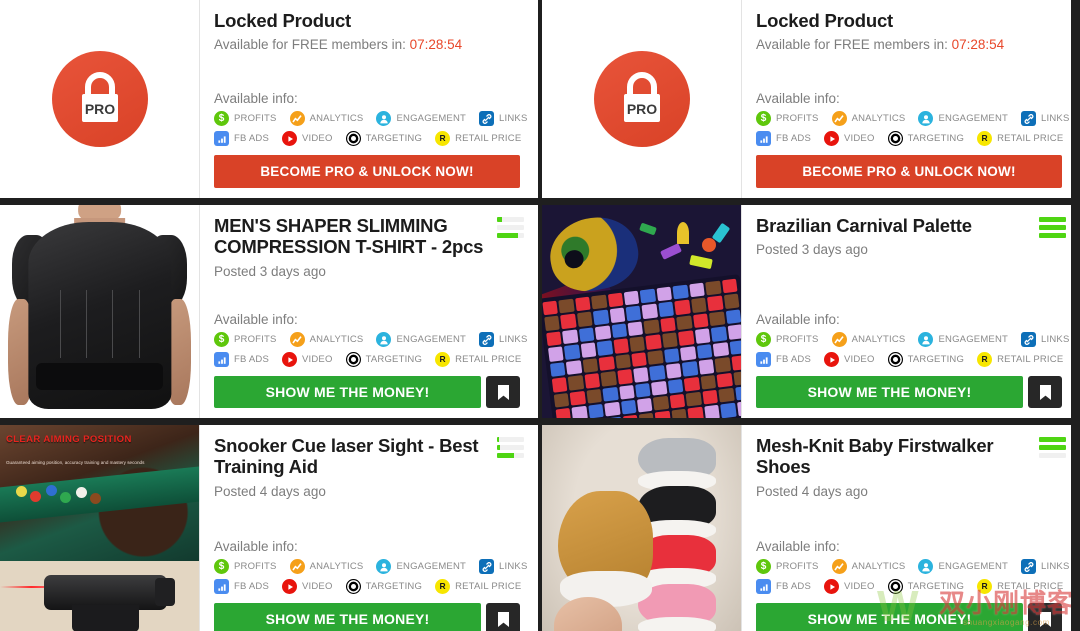  Describe the element at coordinates (289, 359) in the screenshot. I see `play-icon` at that location.